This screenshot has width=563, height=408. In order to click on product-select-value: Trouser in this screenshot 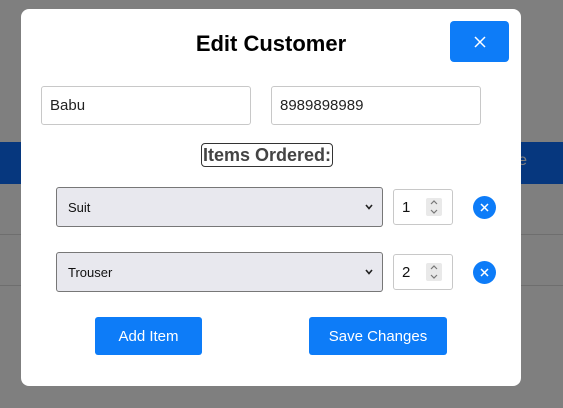, I will do `click(90, 272)`.